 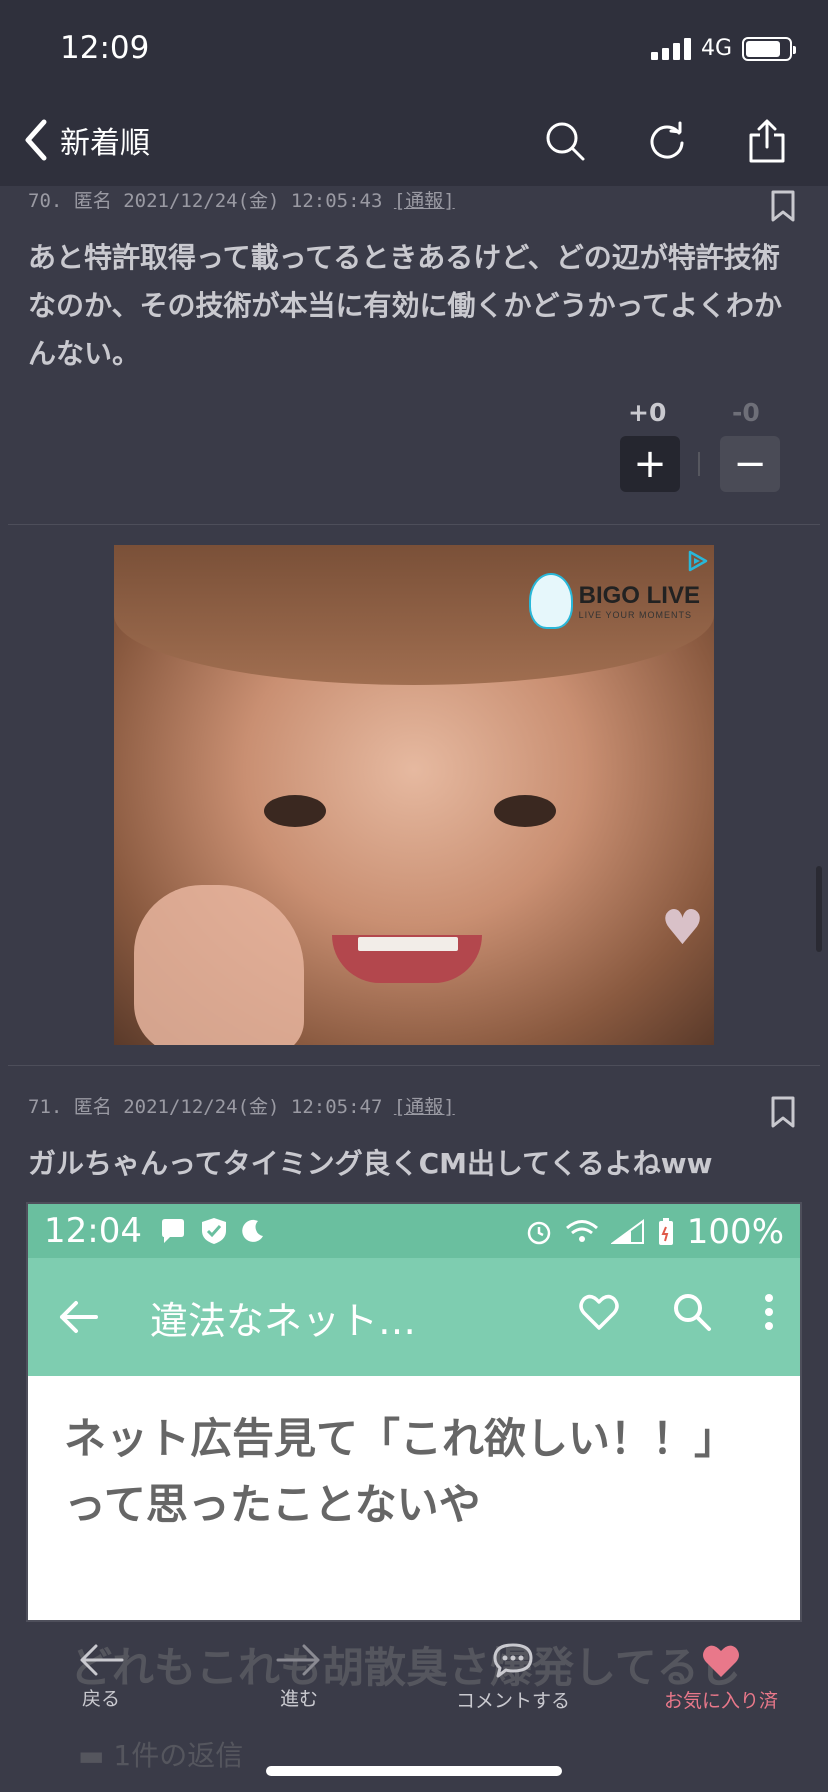 I want to click on forward-tool-label: 進む, so click(x=298, y=1699).